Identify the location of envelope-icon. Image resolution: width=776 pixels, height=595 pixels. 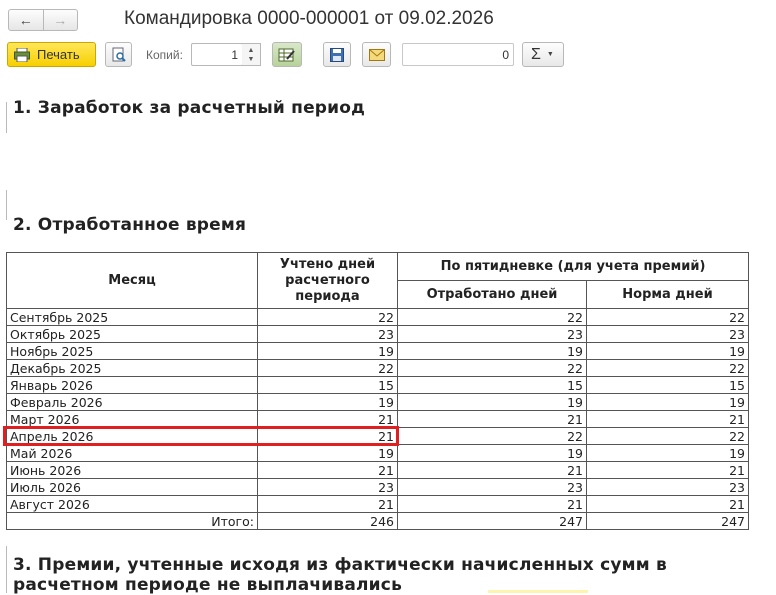
(376, 54).